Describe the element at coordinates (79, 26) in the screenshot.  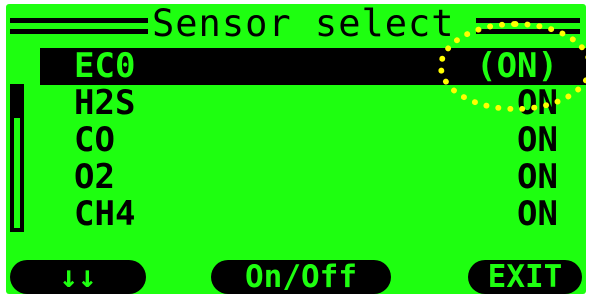
I see `title-left-lines` at that location.